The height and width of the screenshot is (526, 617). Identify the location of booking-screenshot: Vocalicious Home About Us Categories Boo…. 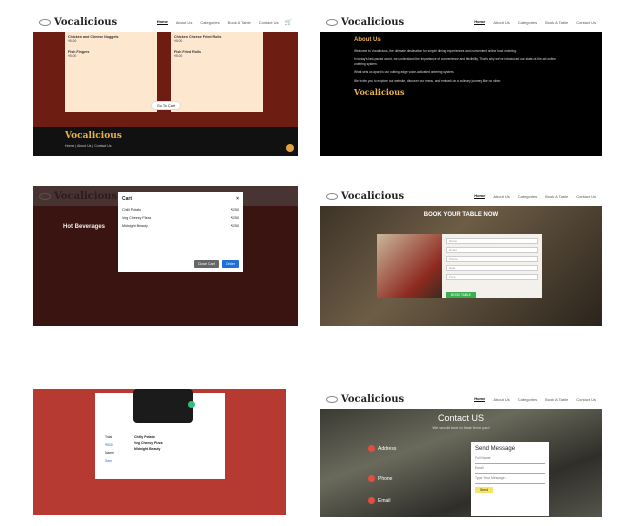
(461, 256).